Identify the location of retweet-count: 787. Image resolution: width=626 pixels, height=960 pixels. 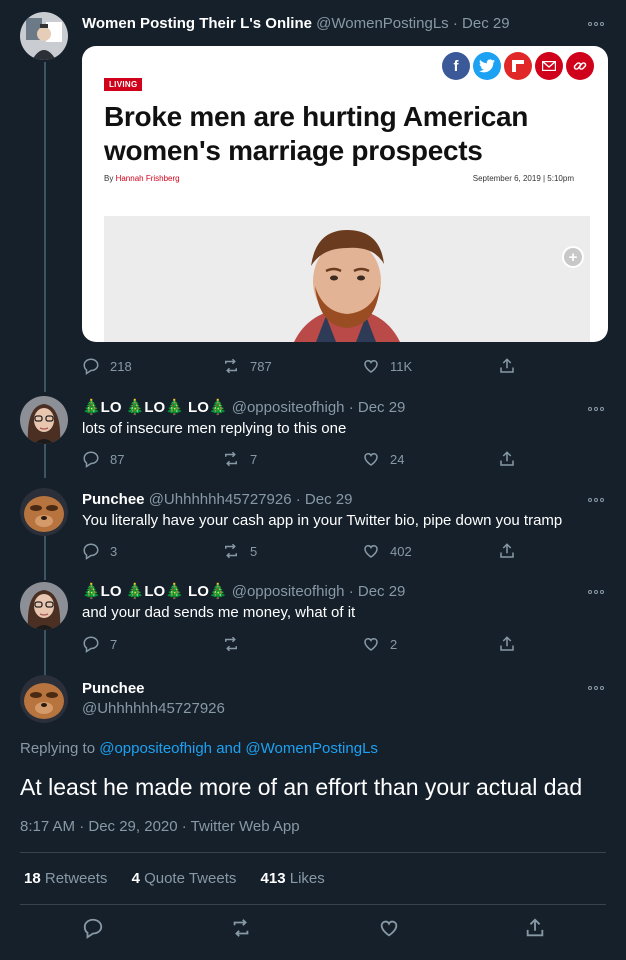
(261, 366).